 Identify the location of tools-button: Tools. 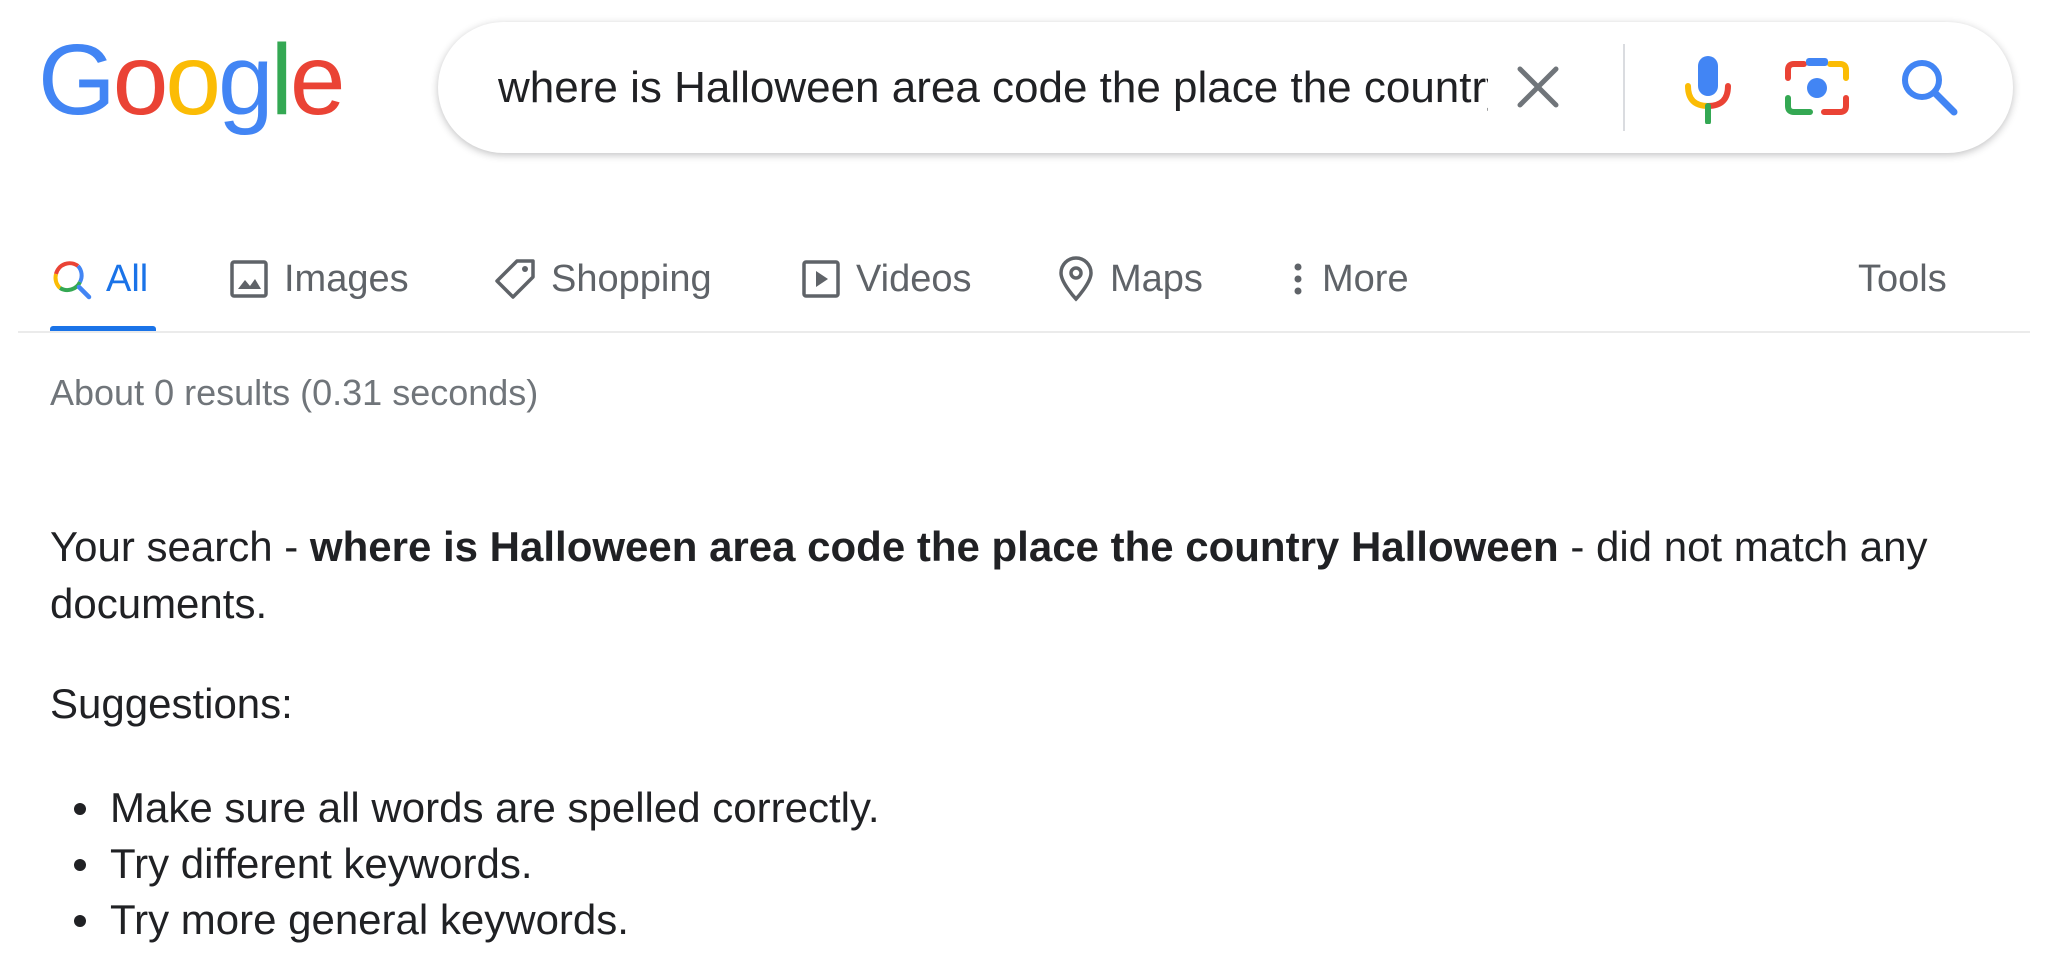
(1902, 279).